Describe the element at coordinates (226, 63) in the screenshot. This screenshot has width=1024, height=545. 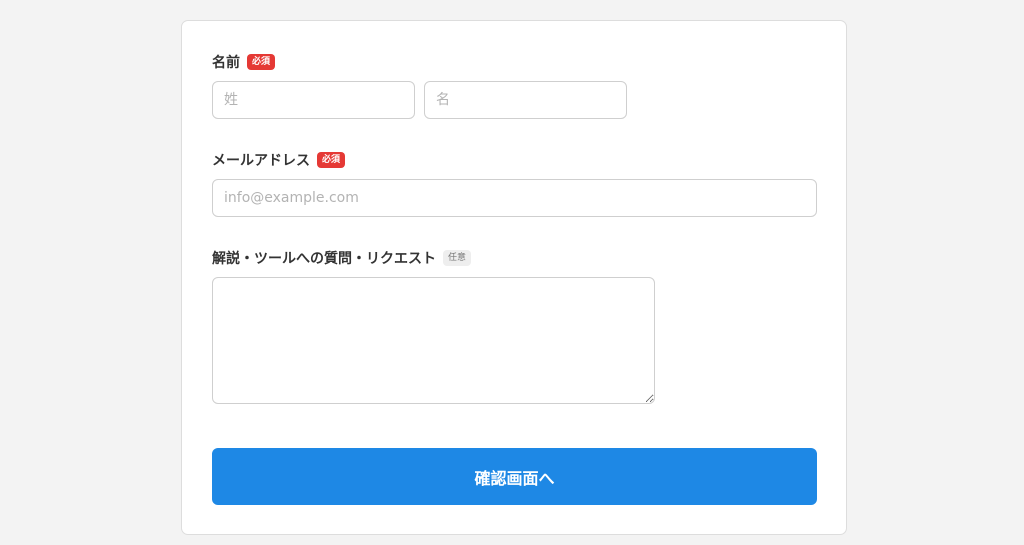
I see `name-label: 名前` at that location.